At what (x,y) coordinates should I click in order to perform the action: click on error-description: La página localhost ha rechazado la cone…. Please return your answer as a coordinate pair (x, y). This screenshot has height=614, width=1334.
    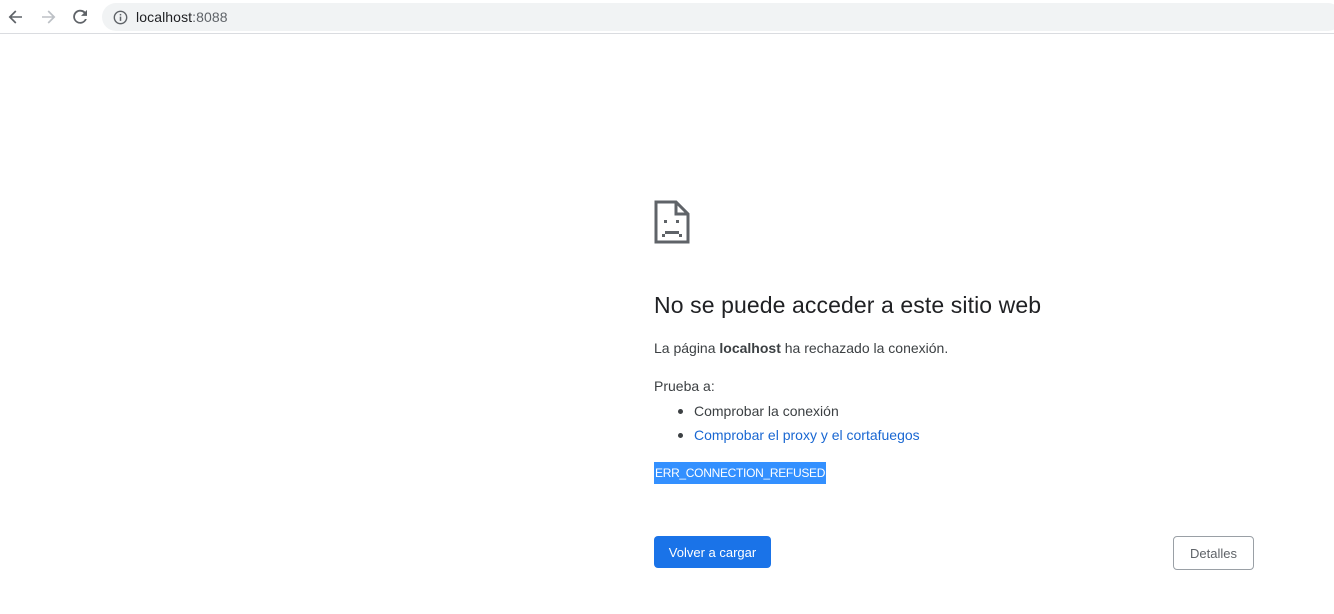
    Looking at the image, I should click on (801, 348).